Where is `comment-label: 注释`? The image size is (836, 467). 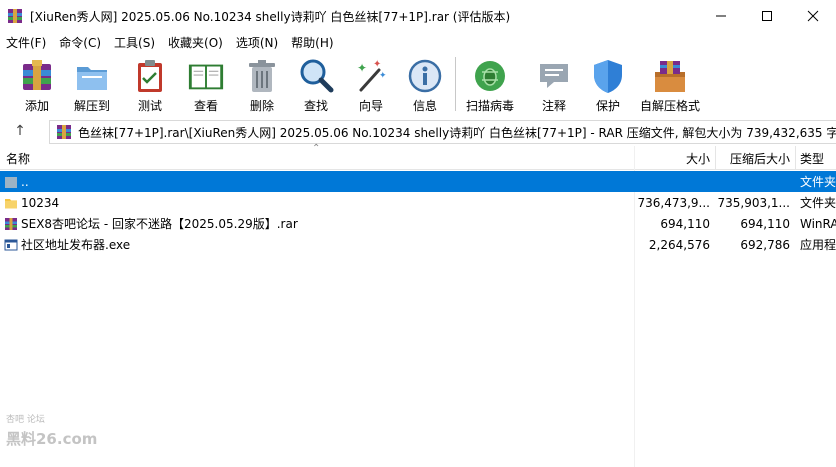 comment-label: 注释 is located at coordinates (553, 106).